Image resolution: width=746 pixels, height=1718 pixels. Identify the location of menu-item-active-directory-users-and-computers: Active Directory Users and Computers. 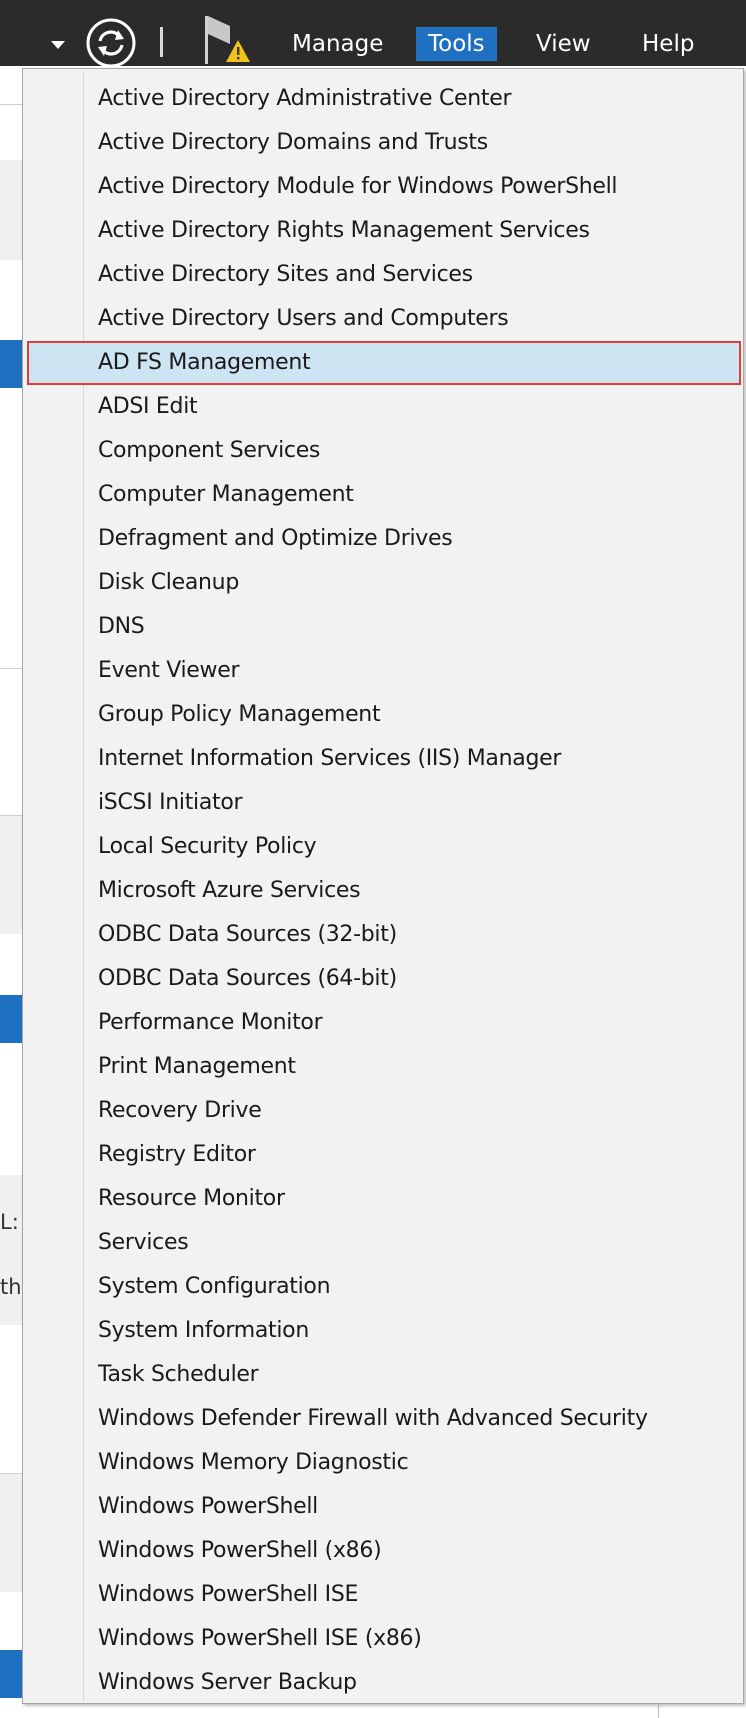
(383, 319).